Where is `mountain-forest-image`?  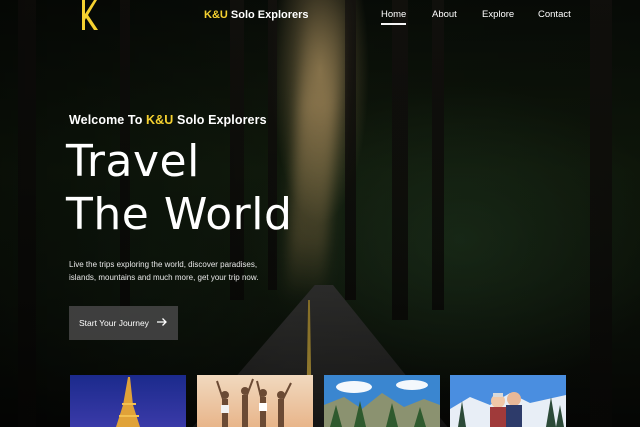
mountain-forest-image is located at coordinates (382, 401).